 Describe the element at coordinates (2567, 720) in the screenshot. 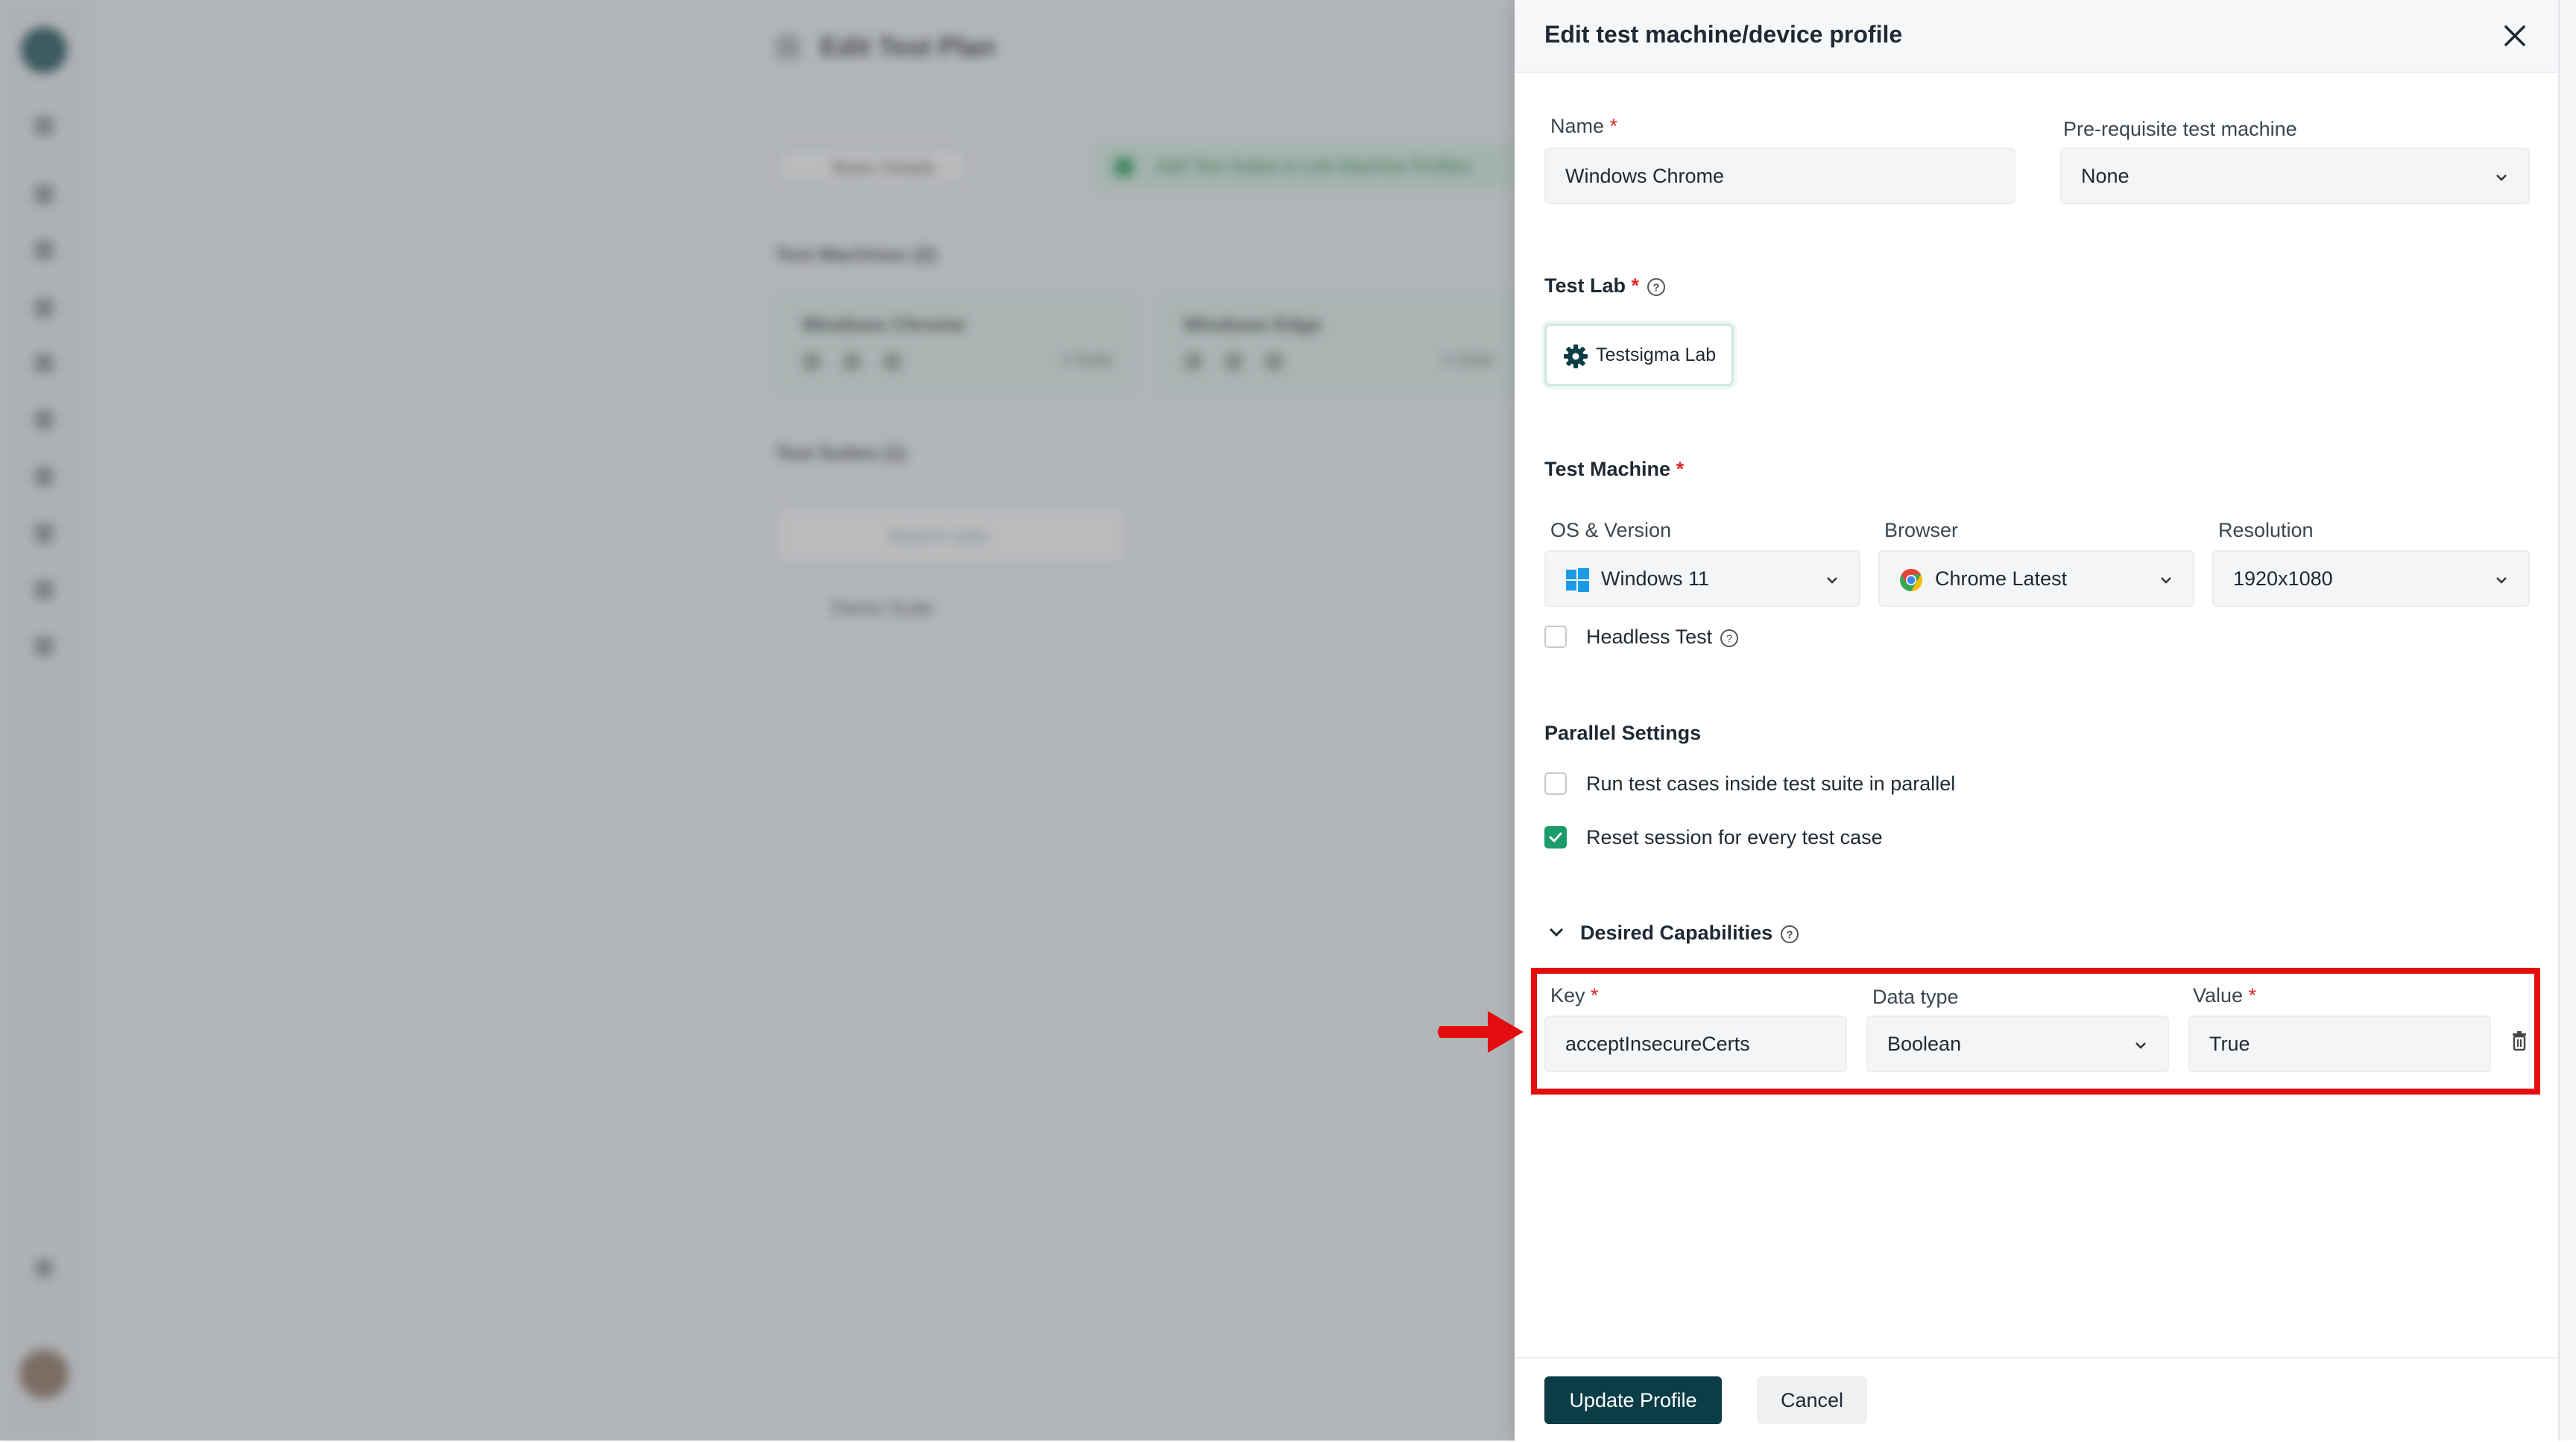

I see `scrollbar` at that location.